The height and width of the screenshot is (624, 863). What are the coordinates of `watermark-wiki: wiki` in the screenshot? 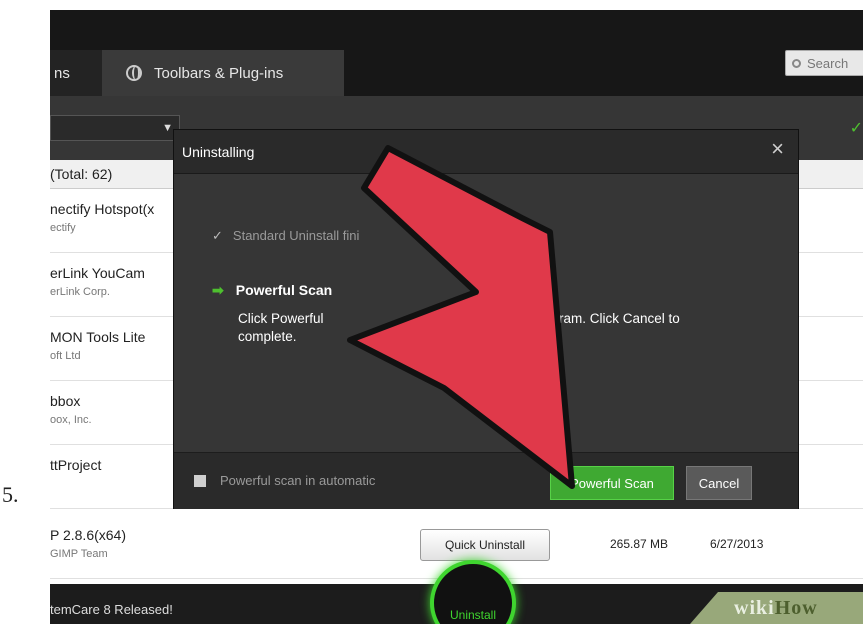 It's located at (754, 607).